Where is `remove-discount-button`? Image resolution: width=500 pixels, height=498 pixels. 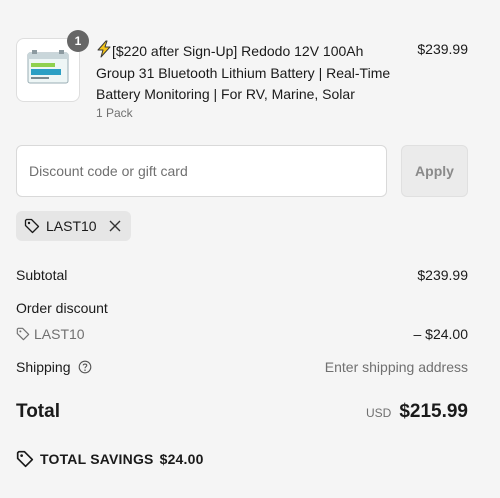 remove-discount-button is located at coordinates (115, 226).